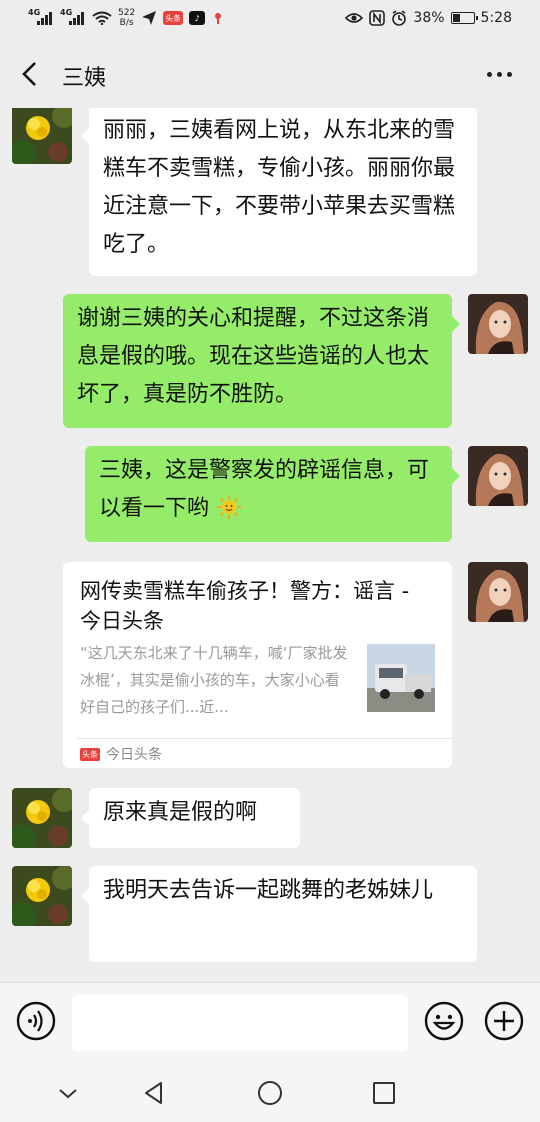 The width and height of the screenshot is (540, 1122). I want to click on message-bubble-incoming: 原来真是假的啊, so click(190, 818).